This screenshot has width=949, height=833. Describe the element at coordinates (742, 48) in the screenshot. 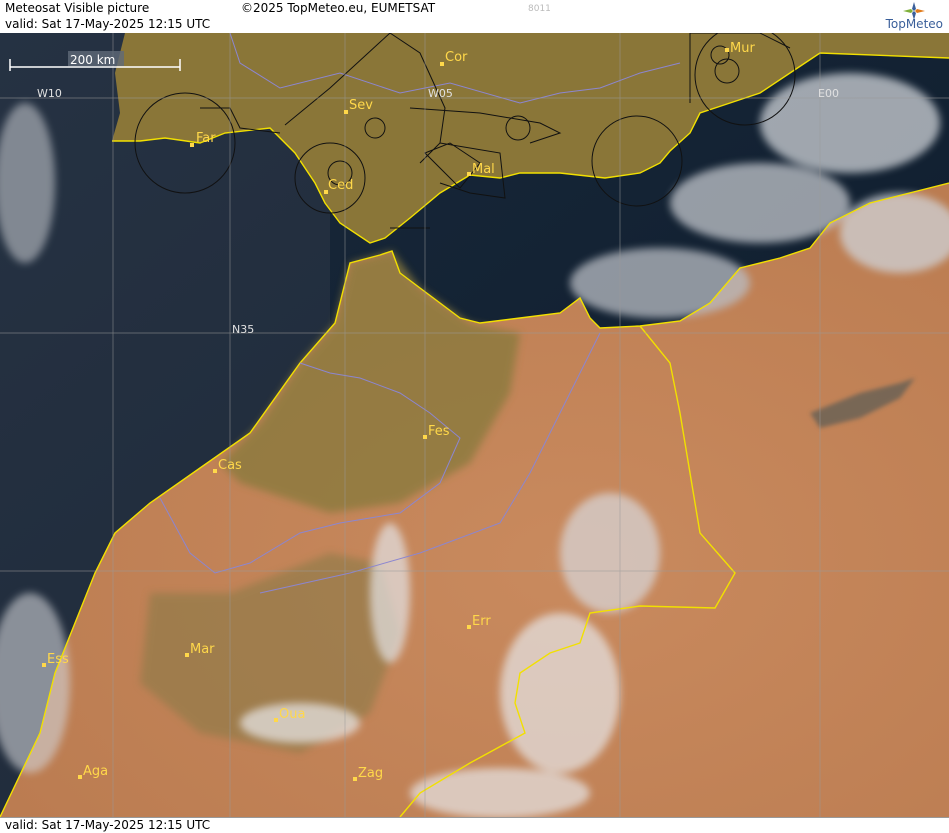

I see `city-label-mur: Mur` at that location.